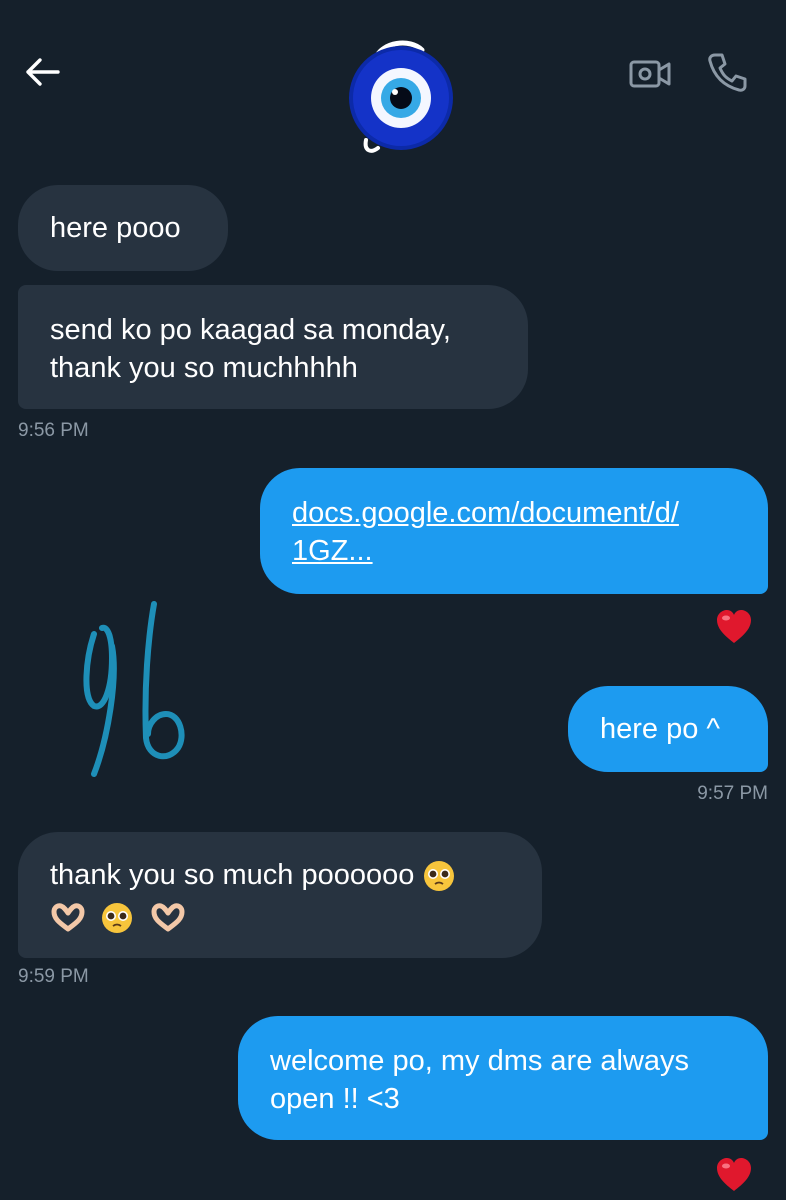 The width and height of the screenshot is (786, 1200). What do you see at coordinates (650, 74) in the screenshot?
I see `video-camera-icon` at bounding box center [650, 74].